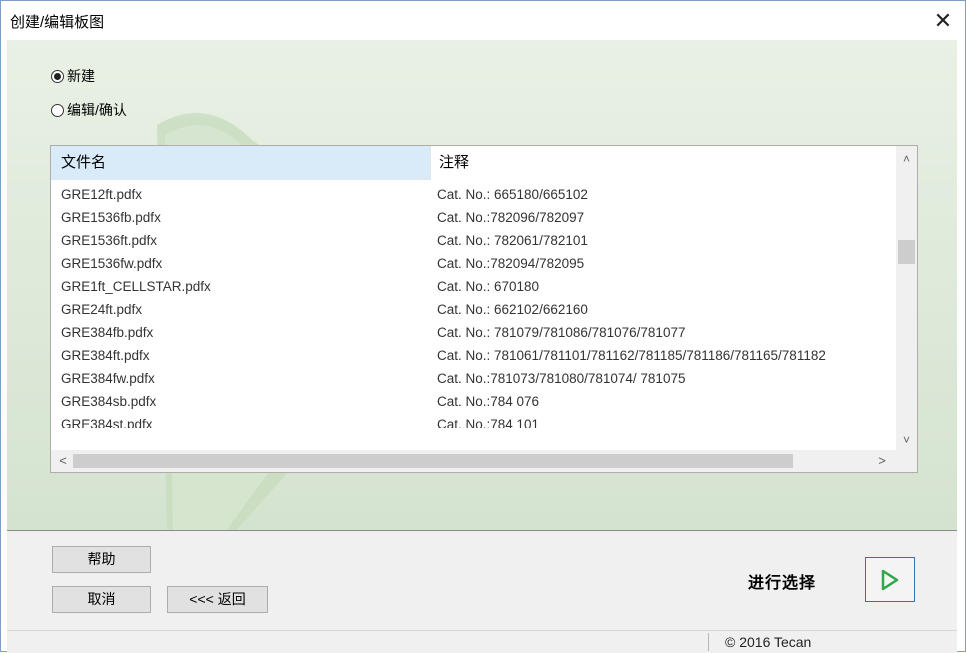 Image resolution: width=966 pixels, height=653 pixels. Describe the element at coordinates (97, 110) in the screenshot. I see `radio-edit-label: 编辑/确认` at that location.